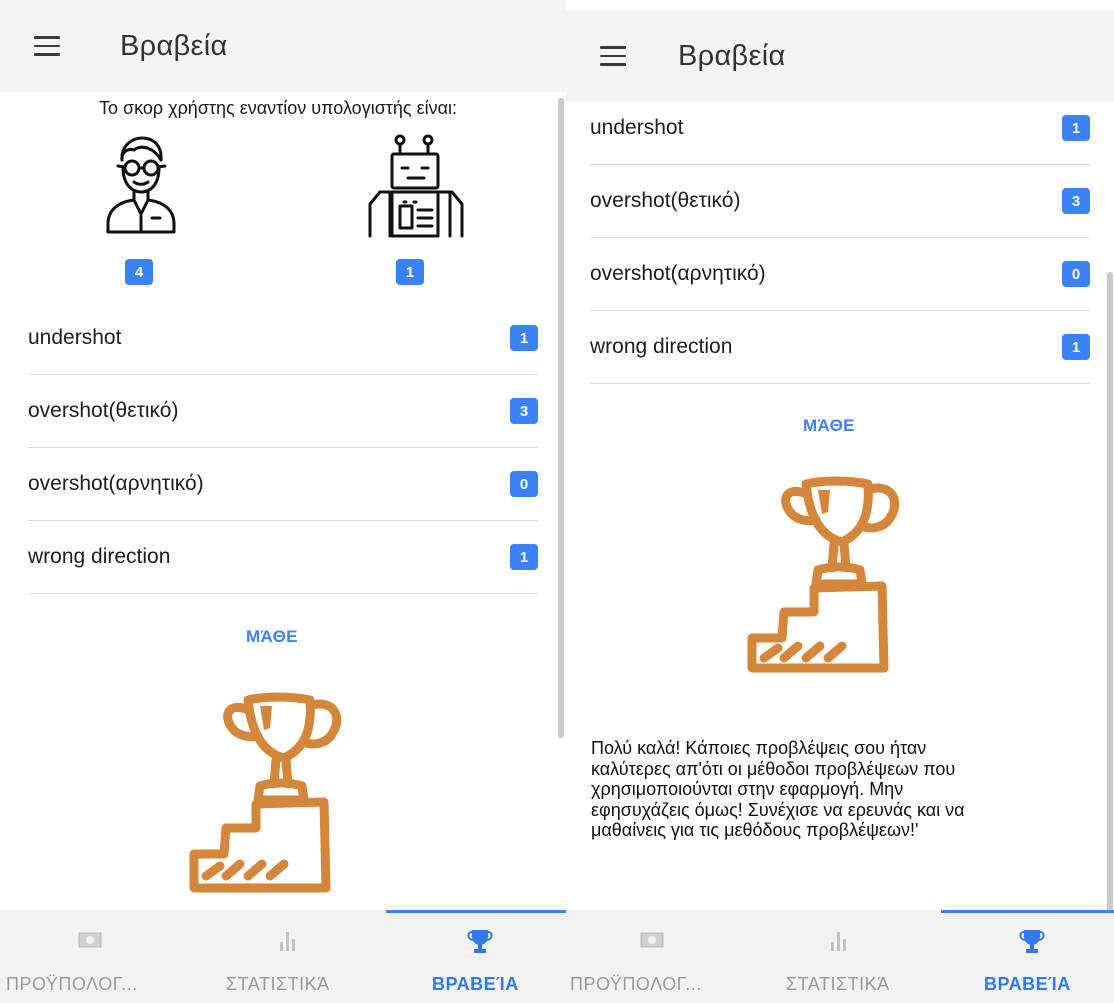 This screenshot has height=1003, width=1114. What do you see at coordinates (747, 789) in the screenshot?
I see `message-line: χρησιμοποιούνται στην εφαρμογή. Μην` at bounding box center [747, 789].